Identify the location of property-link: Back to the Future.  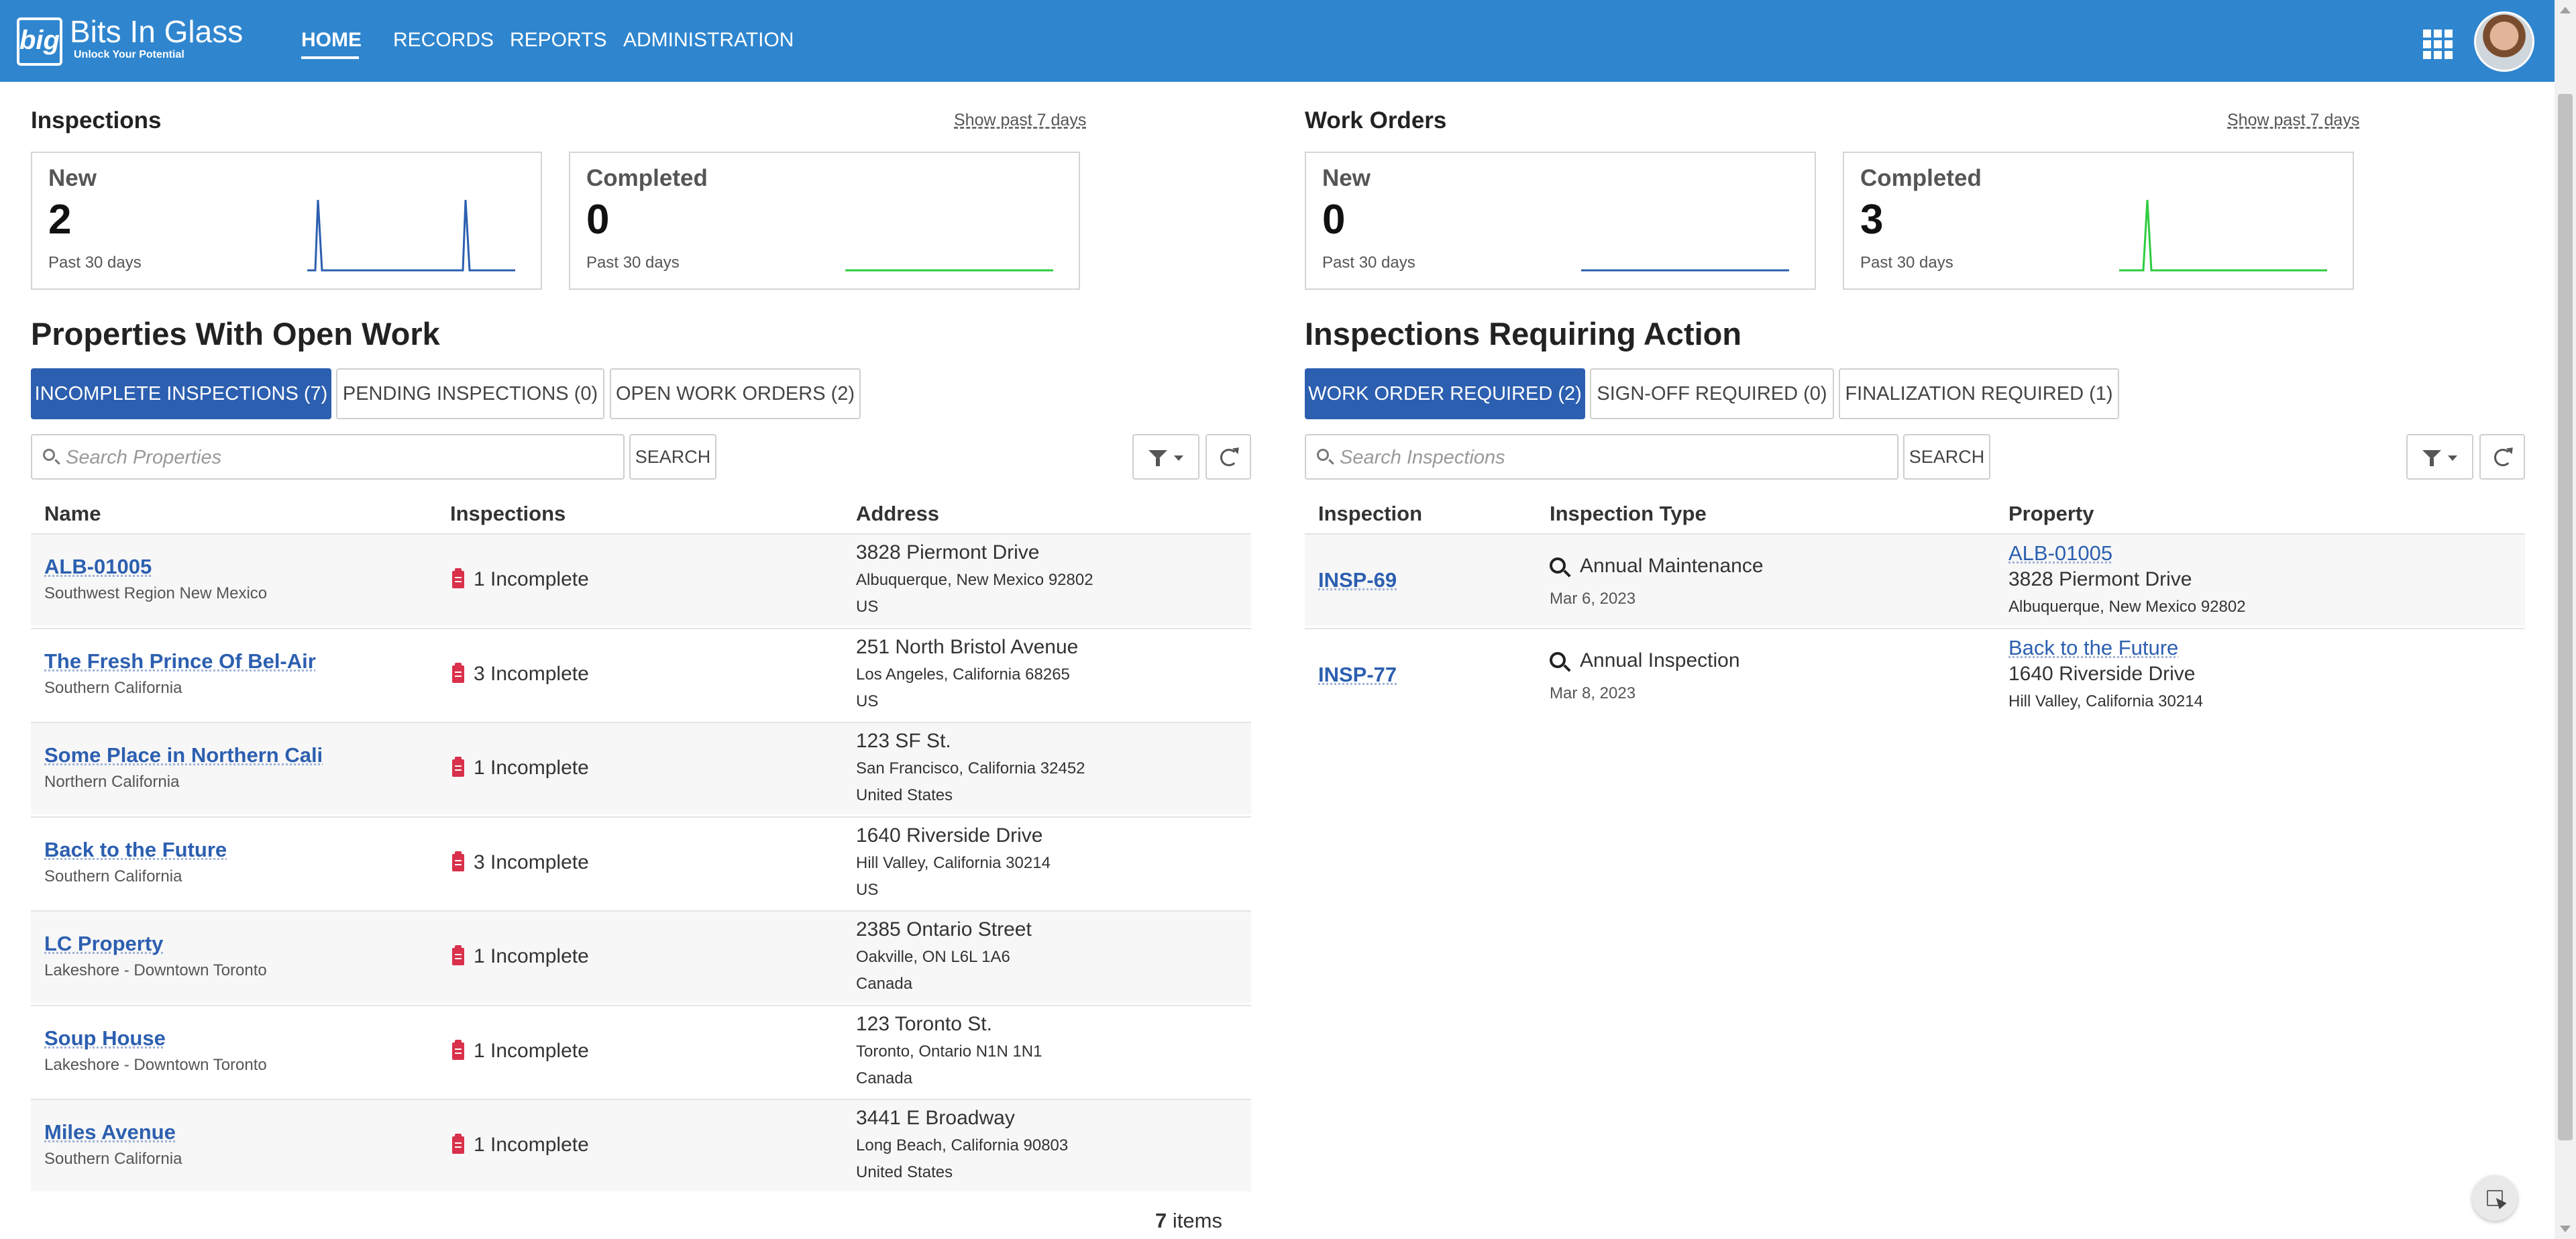
(2093, 648).